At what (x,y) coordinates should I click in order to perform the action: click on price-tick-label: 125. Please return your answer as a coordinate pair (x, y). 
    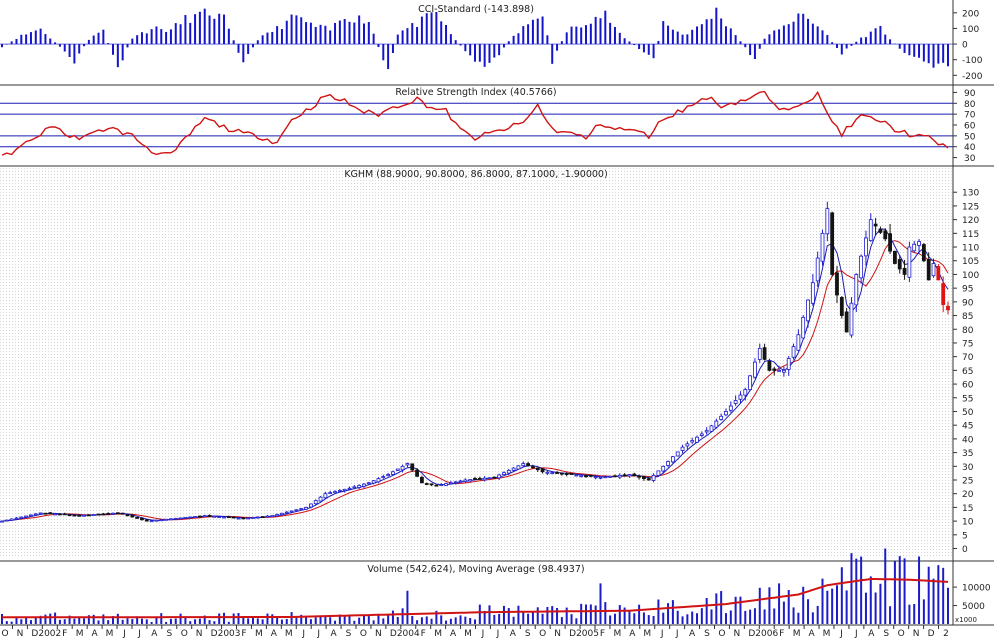
    Looking at the image, I should click on (970, 207).